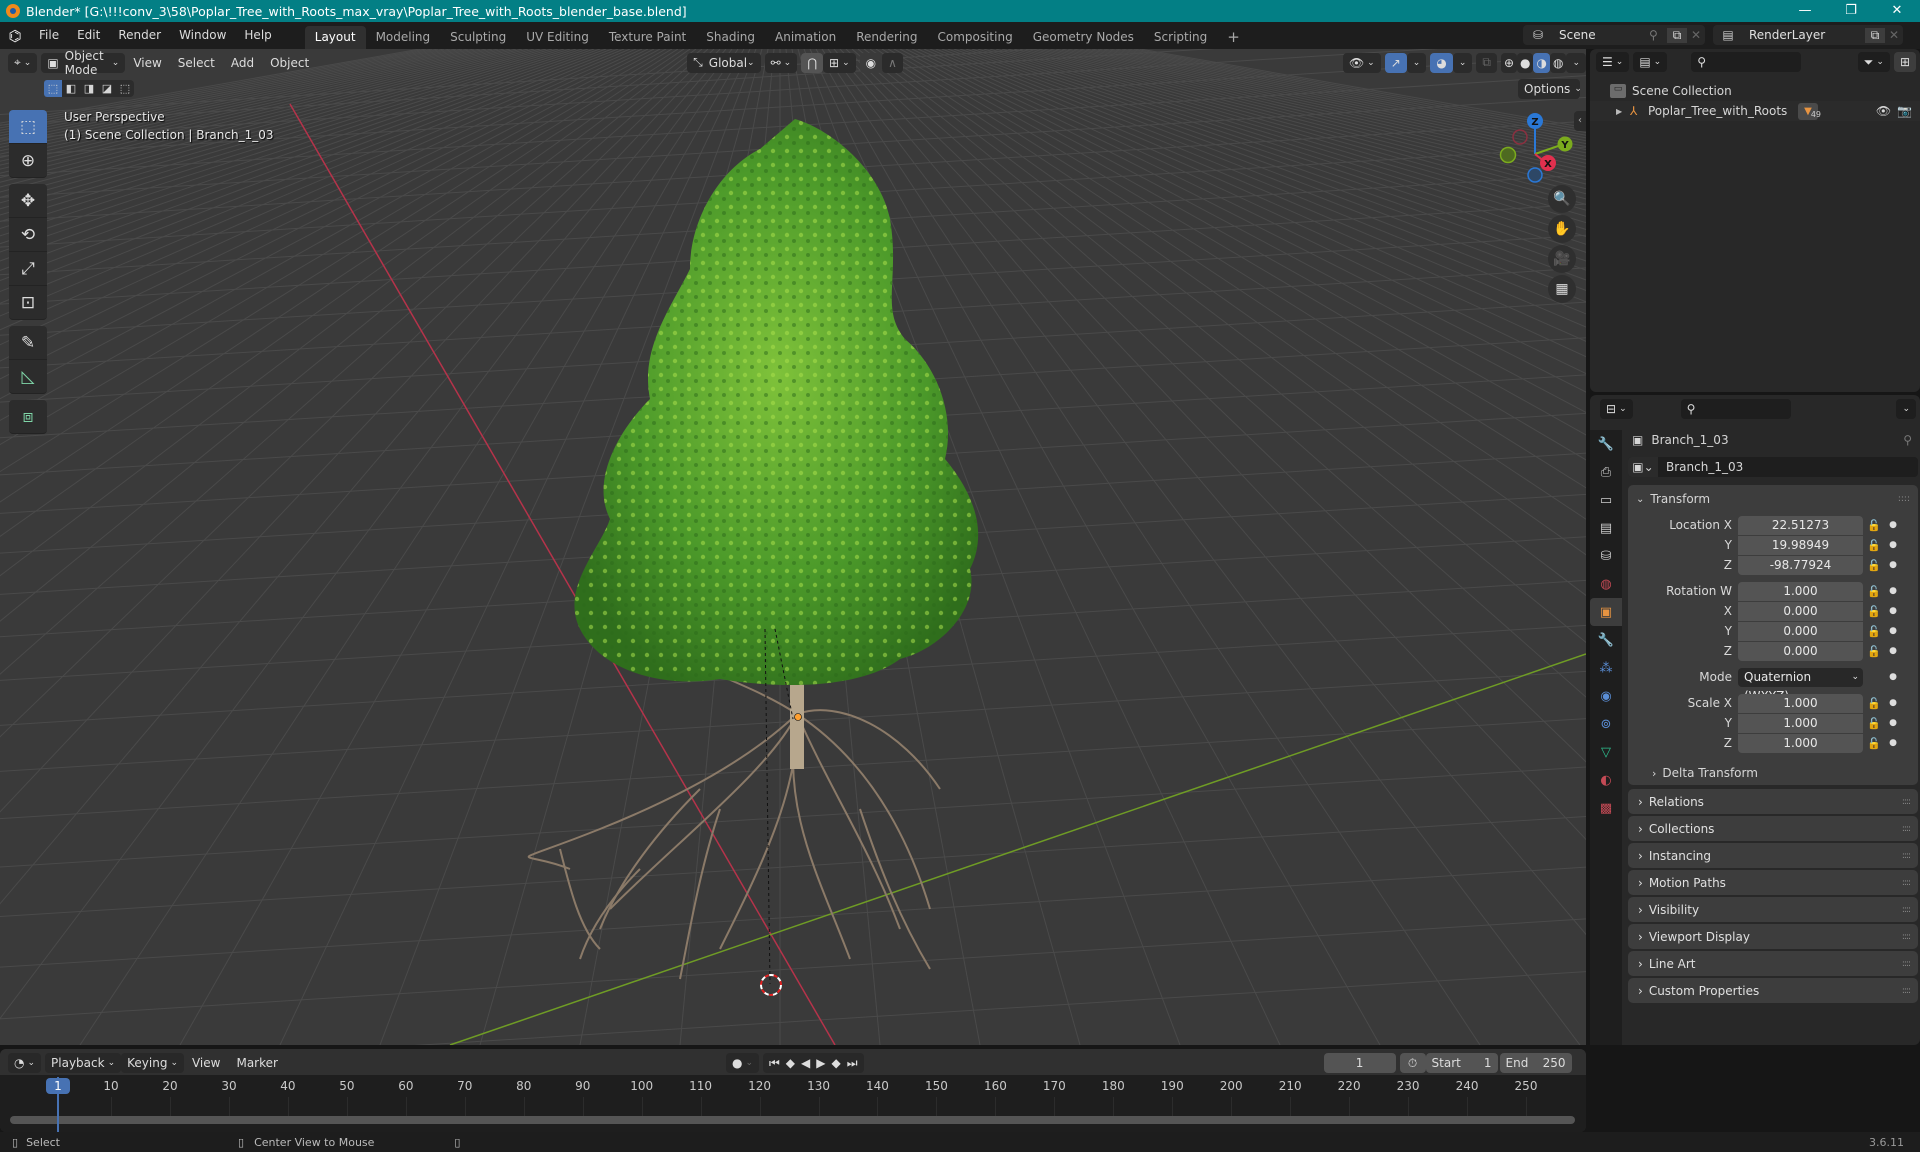  What do you see at coordinates (1800, 545) in the screenshot?
I see `location-y-field: 19.98949` at bounding box center [1800, 545].